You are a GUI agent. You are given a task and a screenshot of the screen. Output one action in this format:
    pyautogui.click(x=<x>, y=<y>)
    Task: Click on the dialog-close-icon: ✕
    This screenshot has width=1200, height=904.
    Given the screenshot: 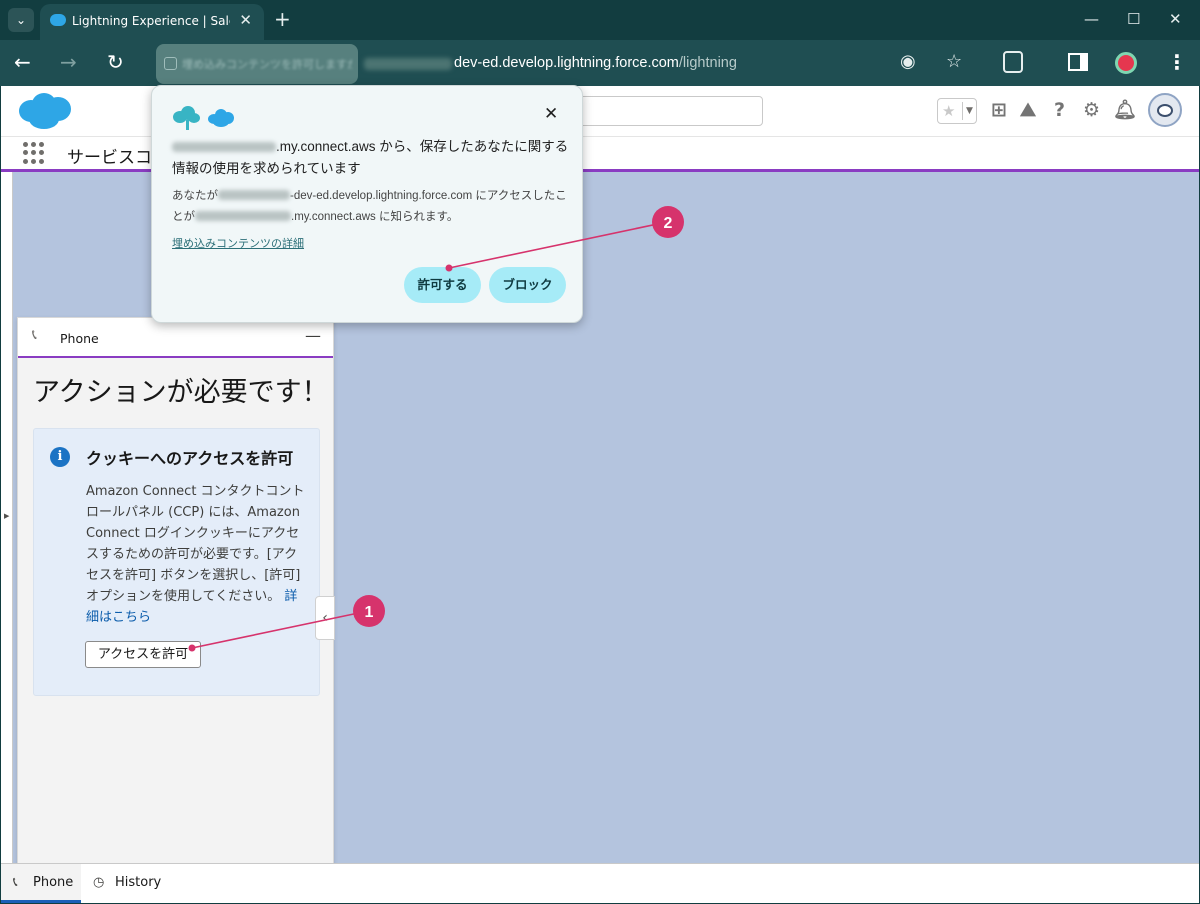 What is the action you would take?
    pyautogui.click(x=551, y=114)
    